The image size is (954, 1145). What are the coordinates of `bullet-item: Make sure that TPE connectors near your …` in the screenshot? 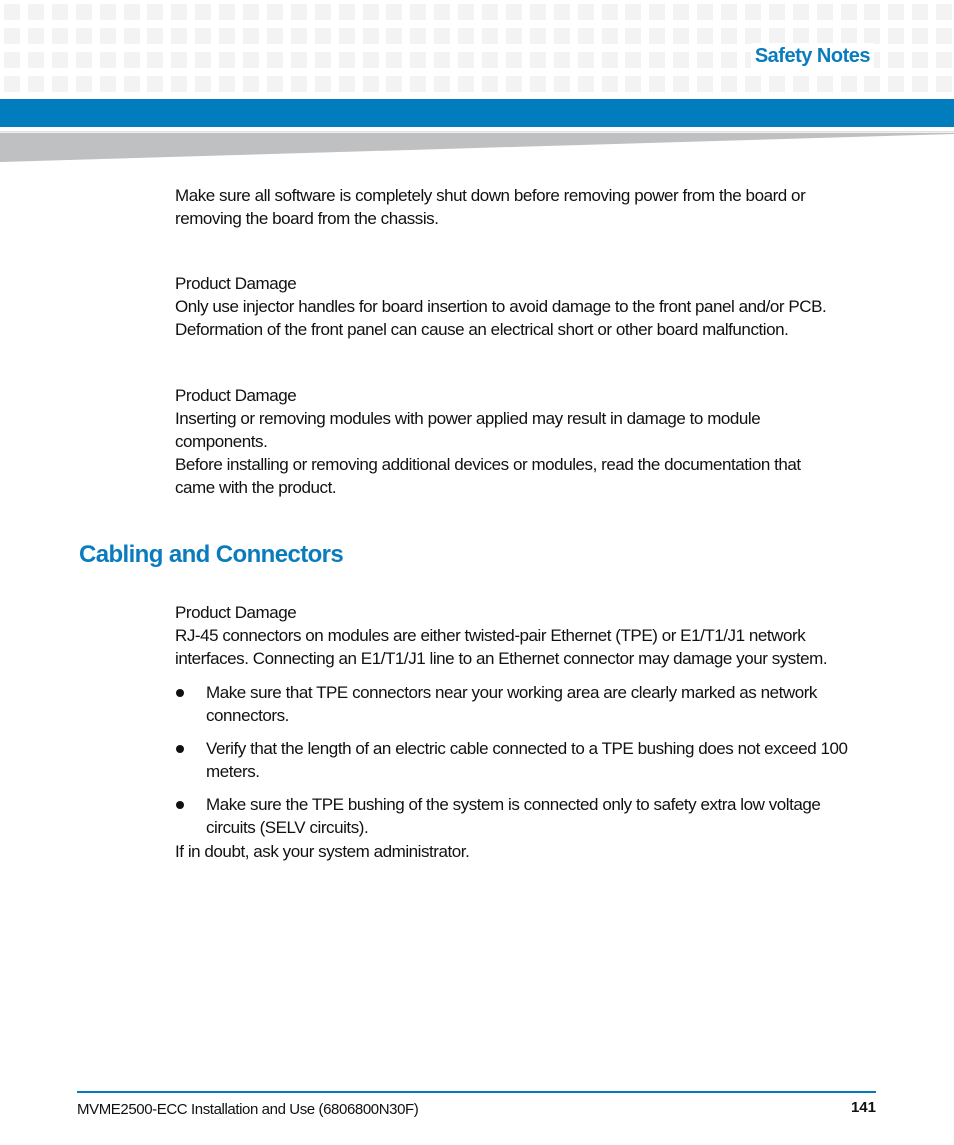 It's located at (530, 704).